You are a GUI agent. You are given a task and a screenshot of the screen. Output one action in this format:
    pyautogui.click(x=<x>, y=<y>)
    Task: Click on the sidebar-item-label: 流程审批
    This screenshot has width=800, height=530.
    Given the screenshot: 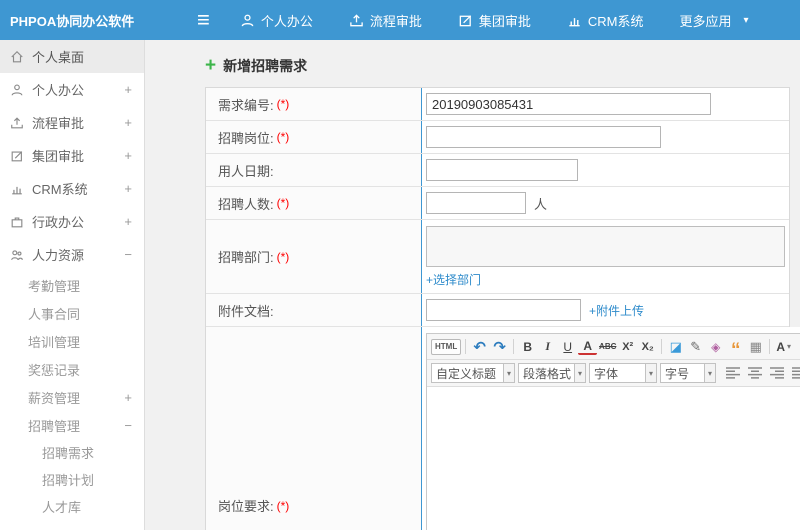 What is the action you would take?
    pyautogui.click(x=58, y=123)
    